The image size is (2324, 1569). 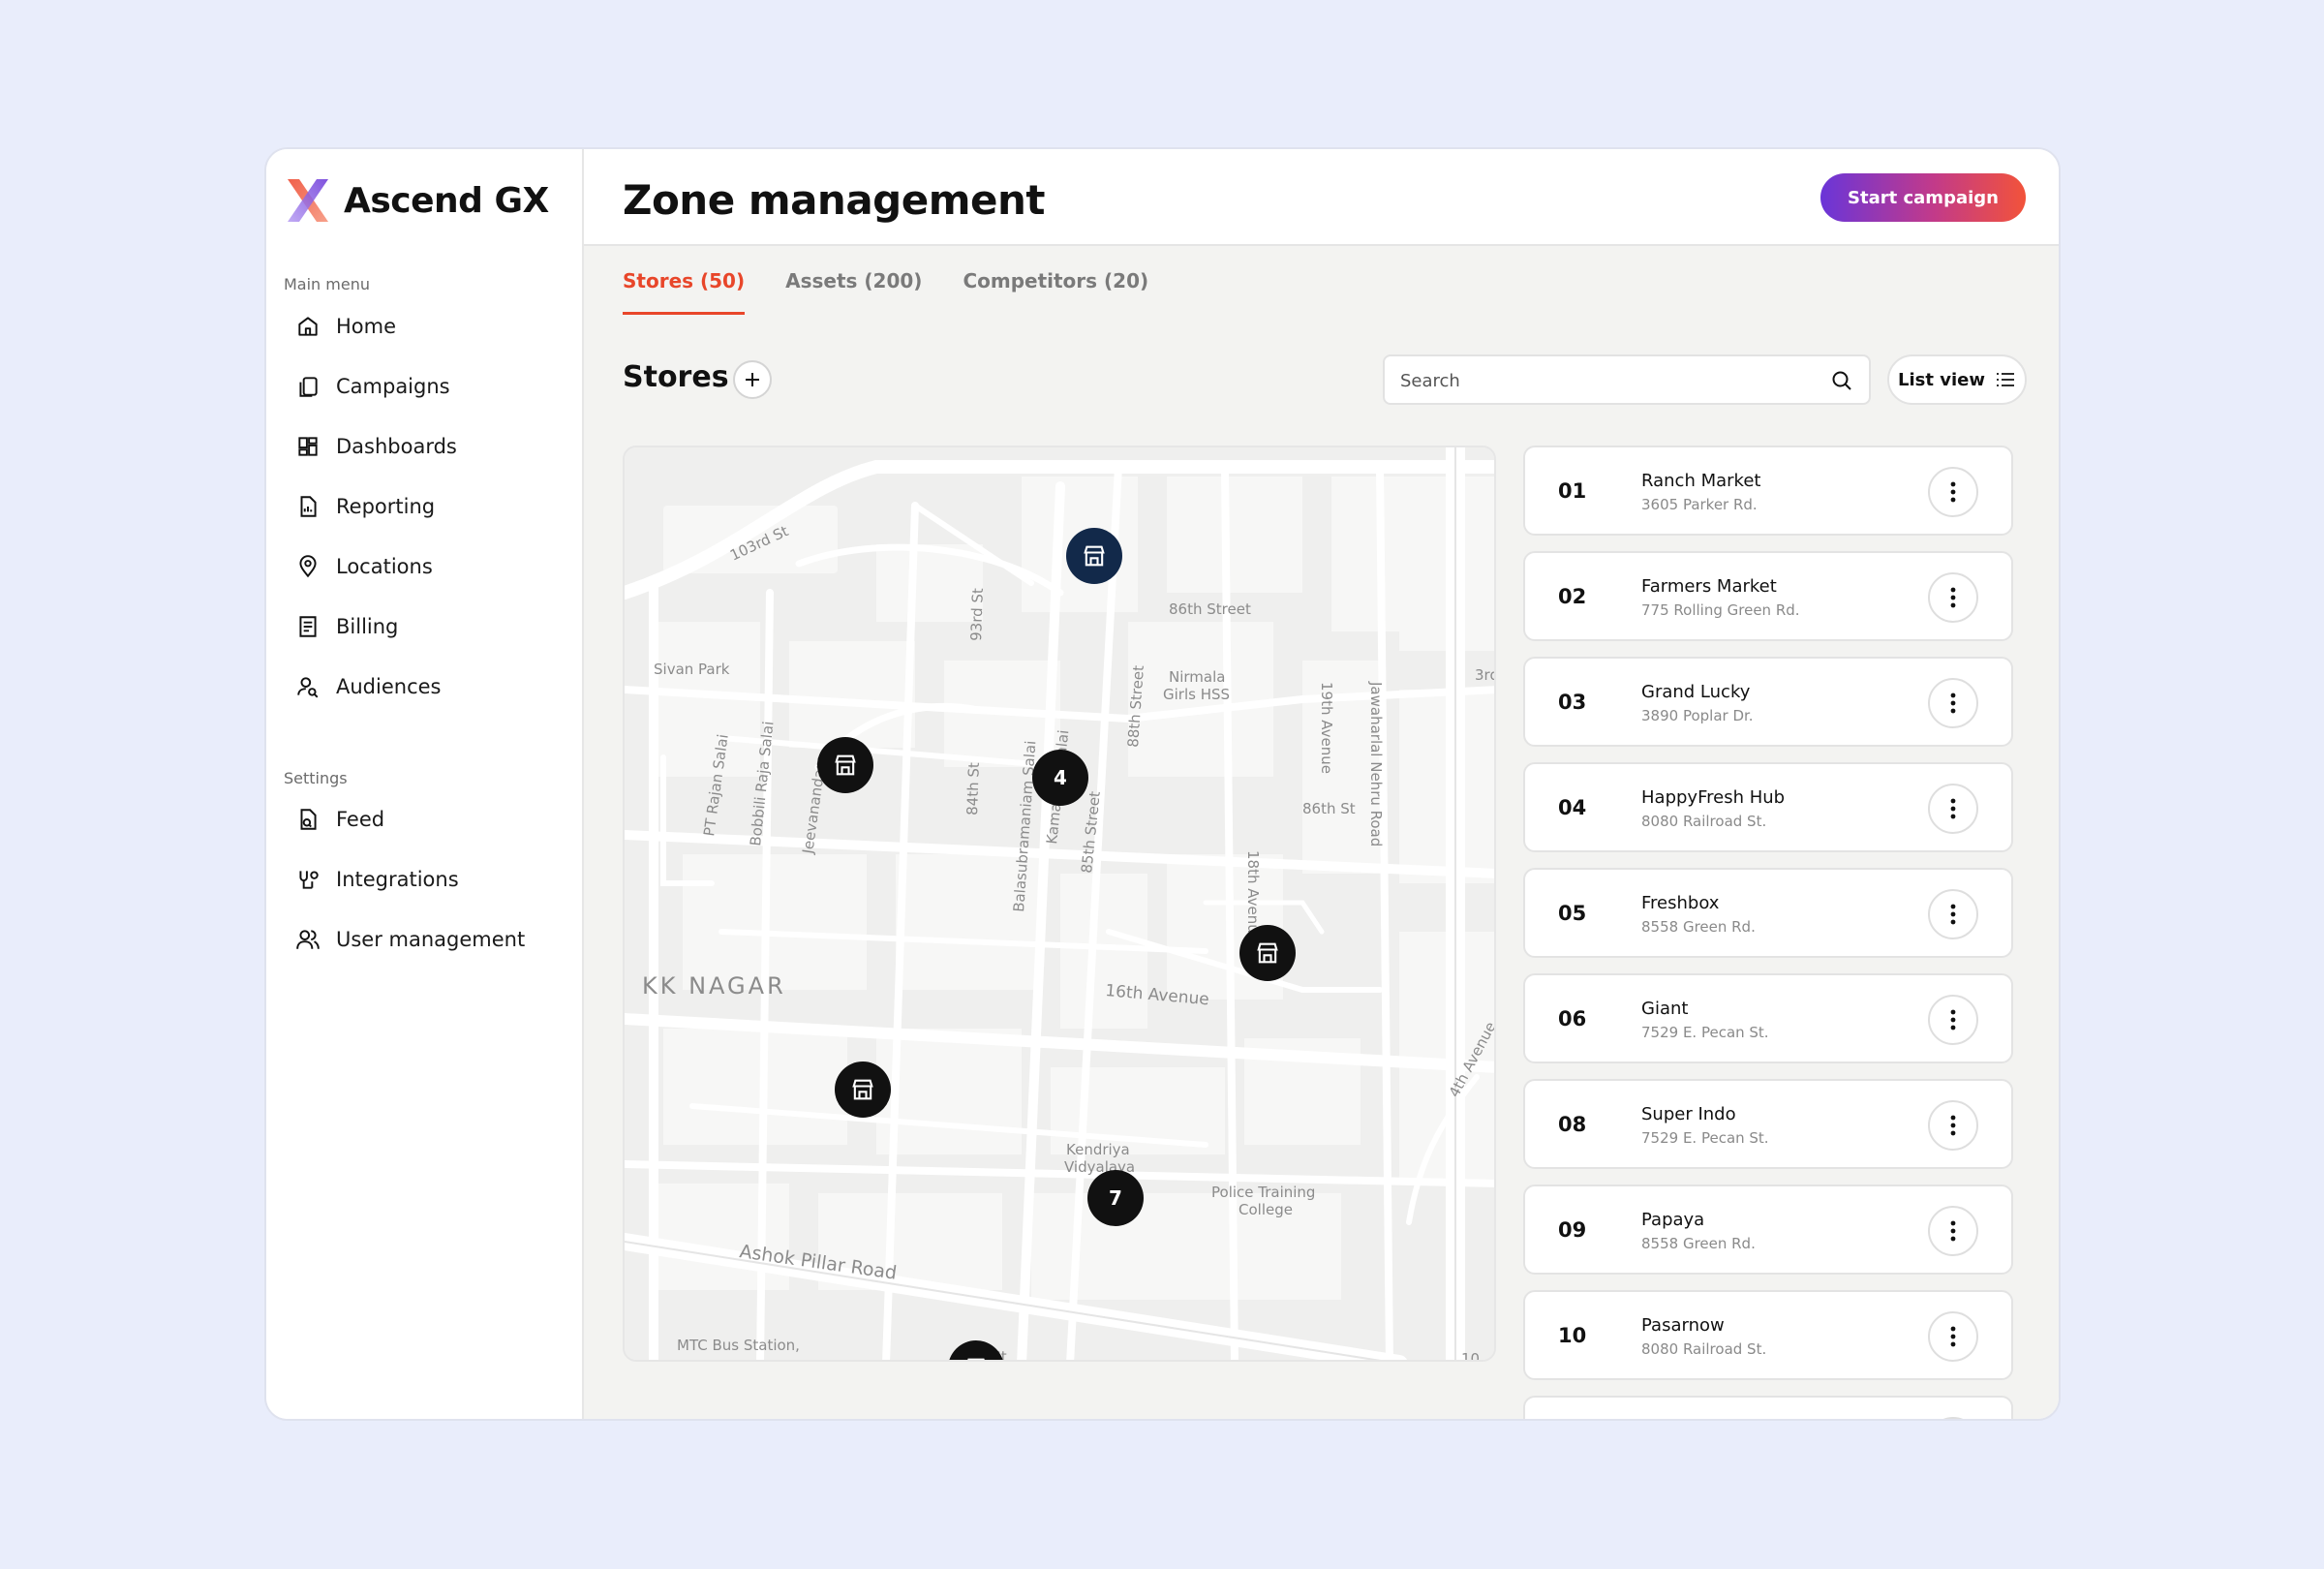 What do you see at coordinates (436, 687) in the screenshot?
I see `sidebar-item-audiences: Audiences` at bounding box center [436, 687].